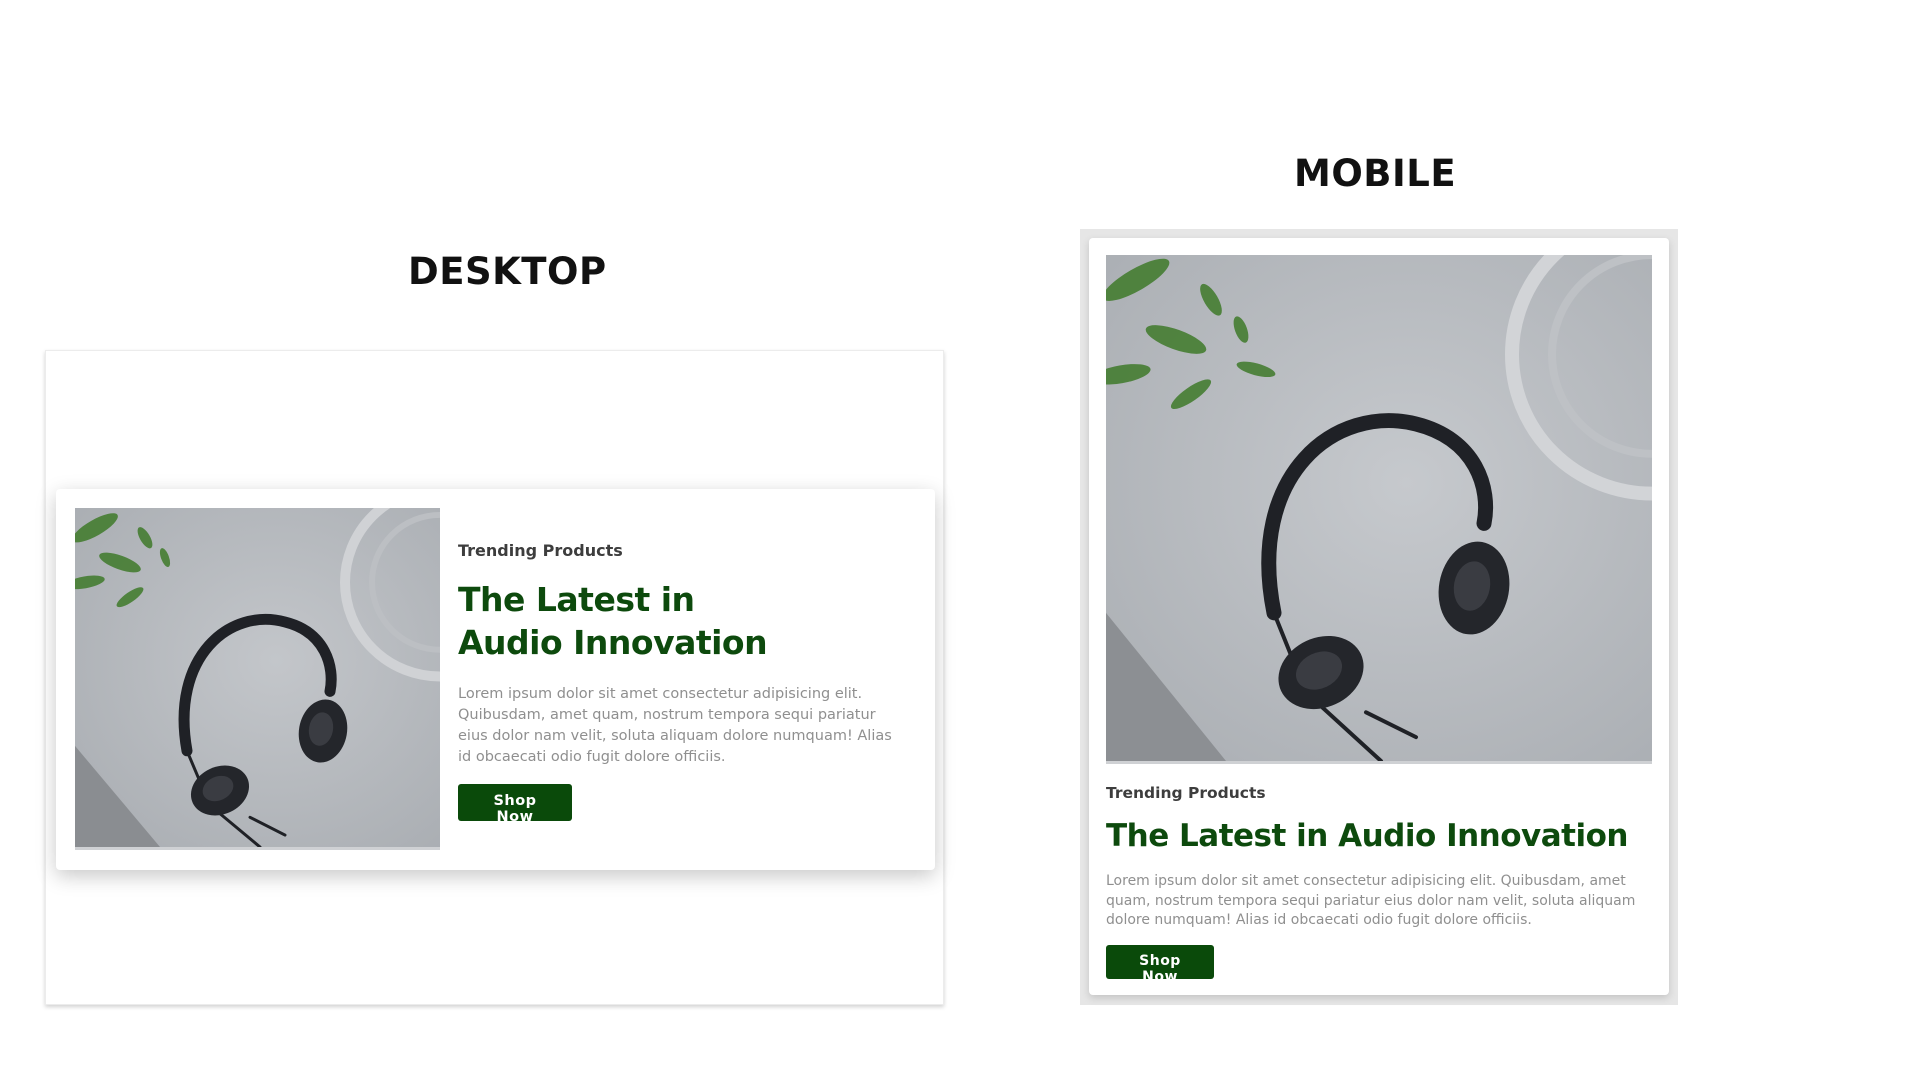 This screenshot has height=1080, width=1920. Describe the element at coordinates (507, 271) in the screenshot. I see `desktop-label: DESKTOP` at that location.